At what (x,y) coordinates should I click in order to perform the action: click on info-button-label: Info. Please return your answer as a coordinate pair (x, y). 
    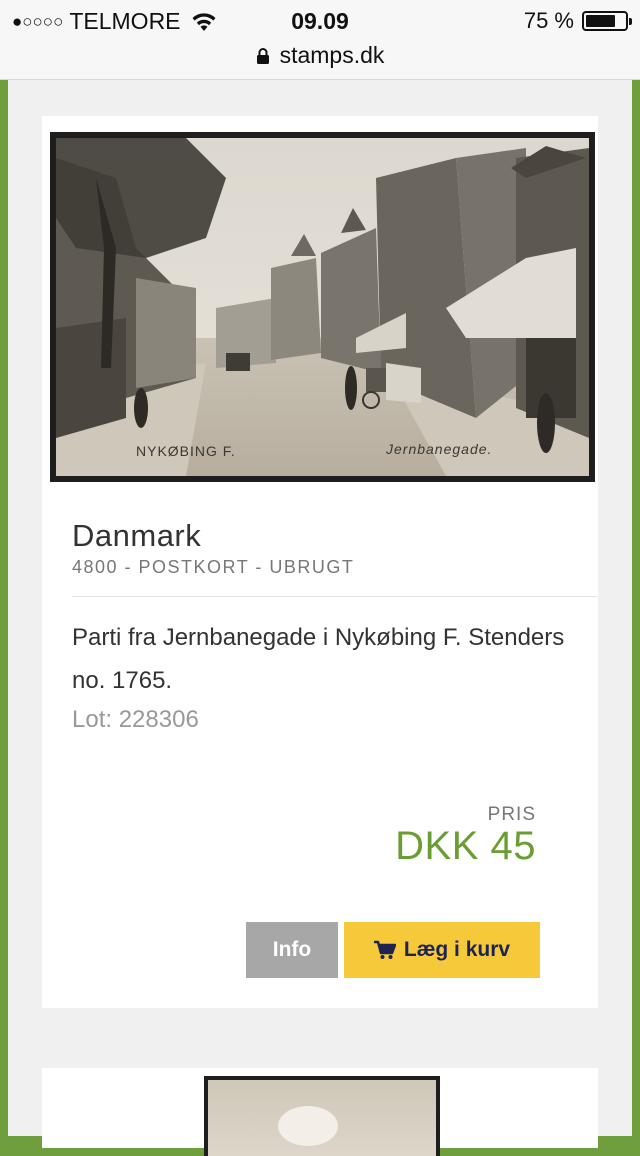
    Looking at the image, I should click on (292, 949).